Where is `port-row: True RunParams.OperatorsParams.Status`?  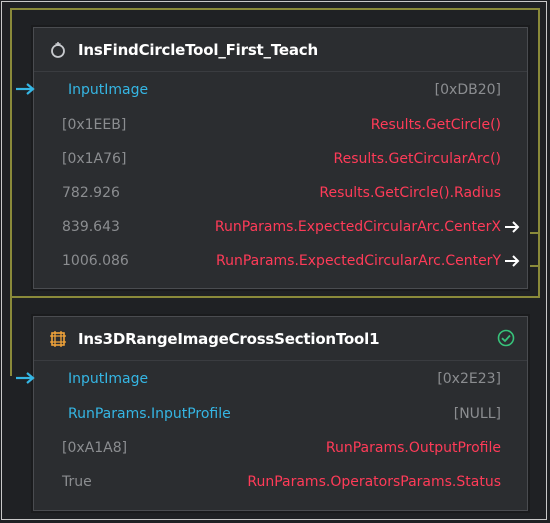 port-row: True RunParams.OperatorsParams.Status is located at coordinates (280, 482).